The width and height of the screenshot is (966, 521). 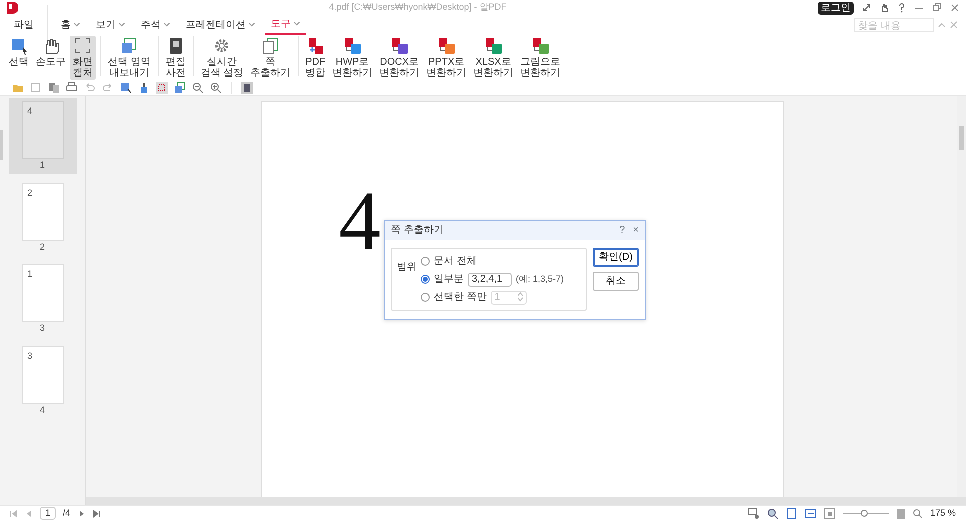 I want to click on fit-icon, so click(x=901, y=514).